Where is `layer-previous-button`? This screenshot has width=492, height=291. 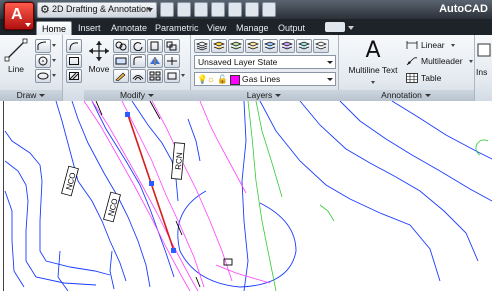 layer-previous-button is located at coordinates (253, 46).